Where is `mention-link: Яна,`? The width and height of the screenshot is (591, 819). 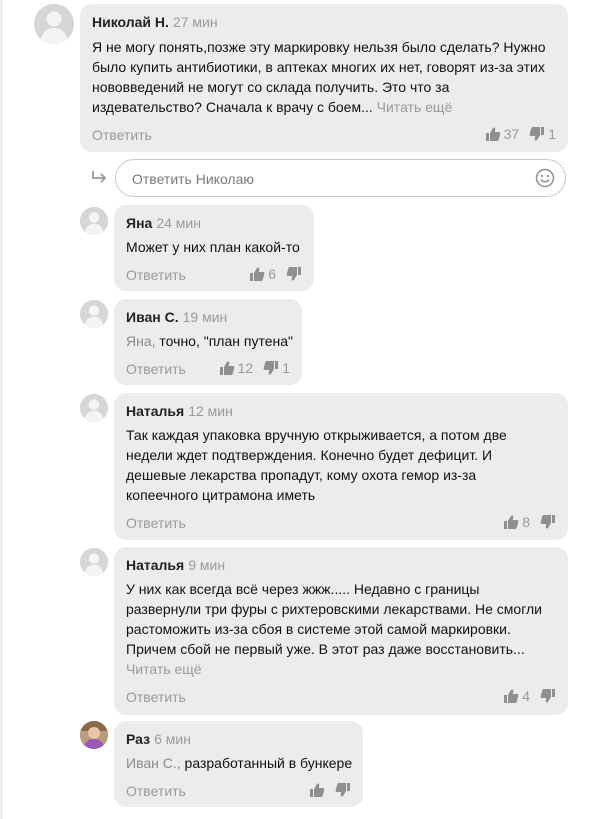 mention-link: Яна, is located at coordinates (141, 341).